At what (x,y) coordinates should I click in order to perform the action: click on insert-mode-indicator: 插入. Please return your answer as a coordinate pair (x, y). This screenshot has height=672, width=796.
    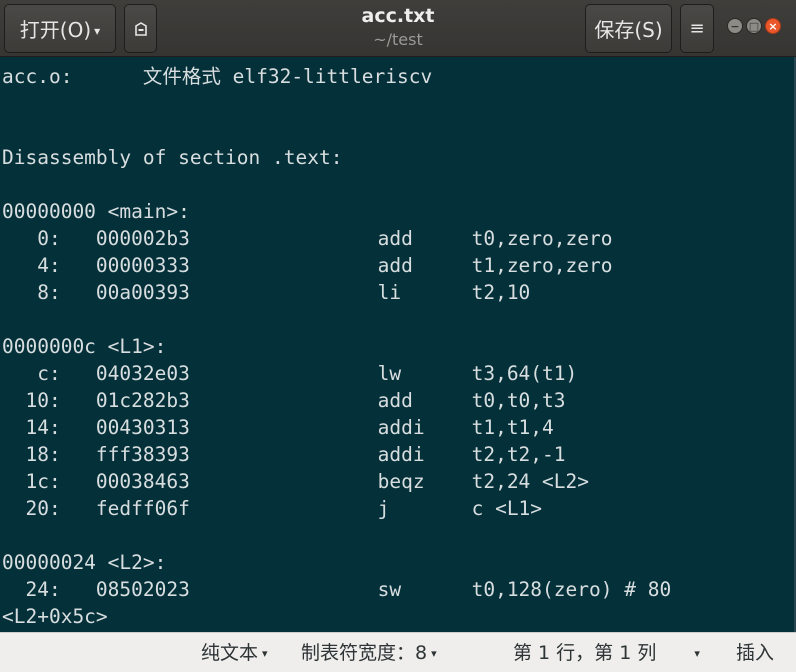
    Looking at the image, I should click on (755, 653).